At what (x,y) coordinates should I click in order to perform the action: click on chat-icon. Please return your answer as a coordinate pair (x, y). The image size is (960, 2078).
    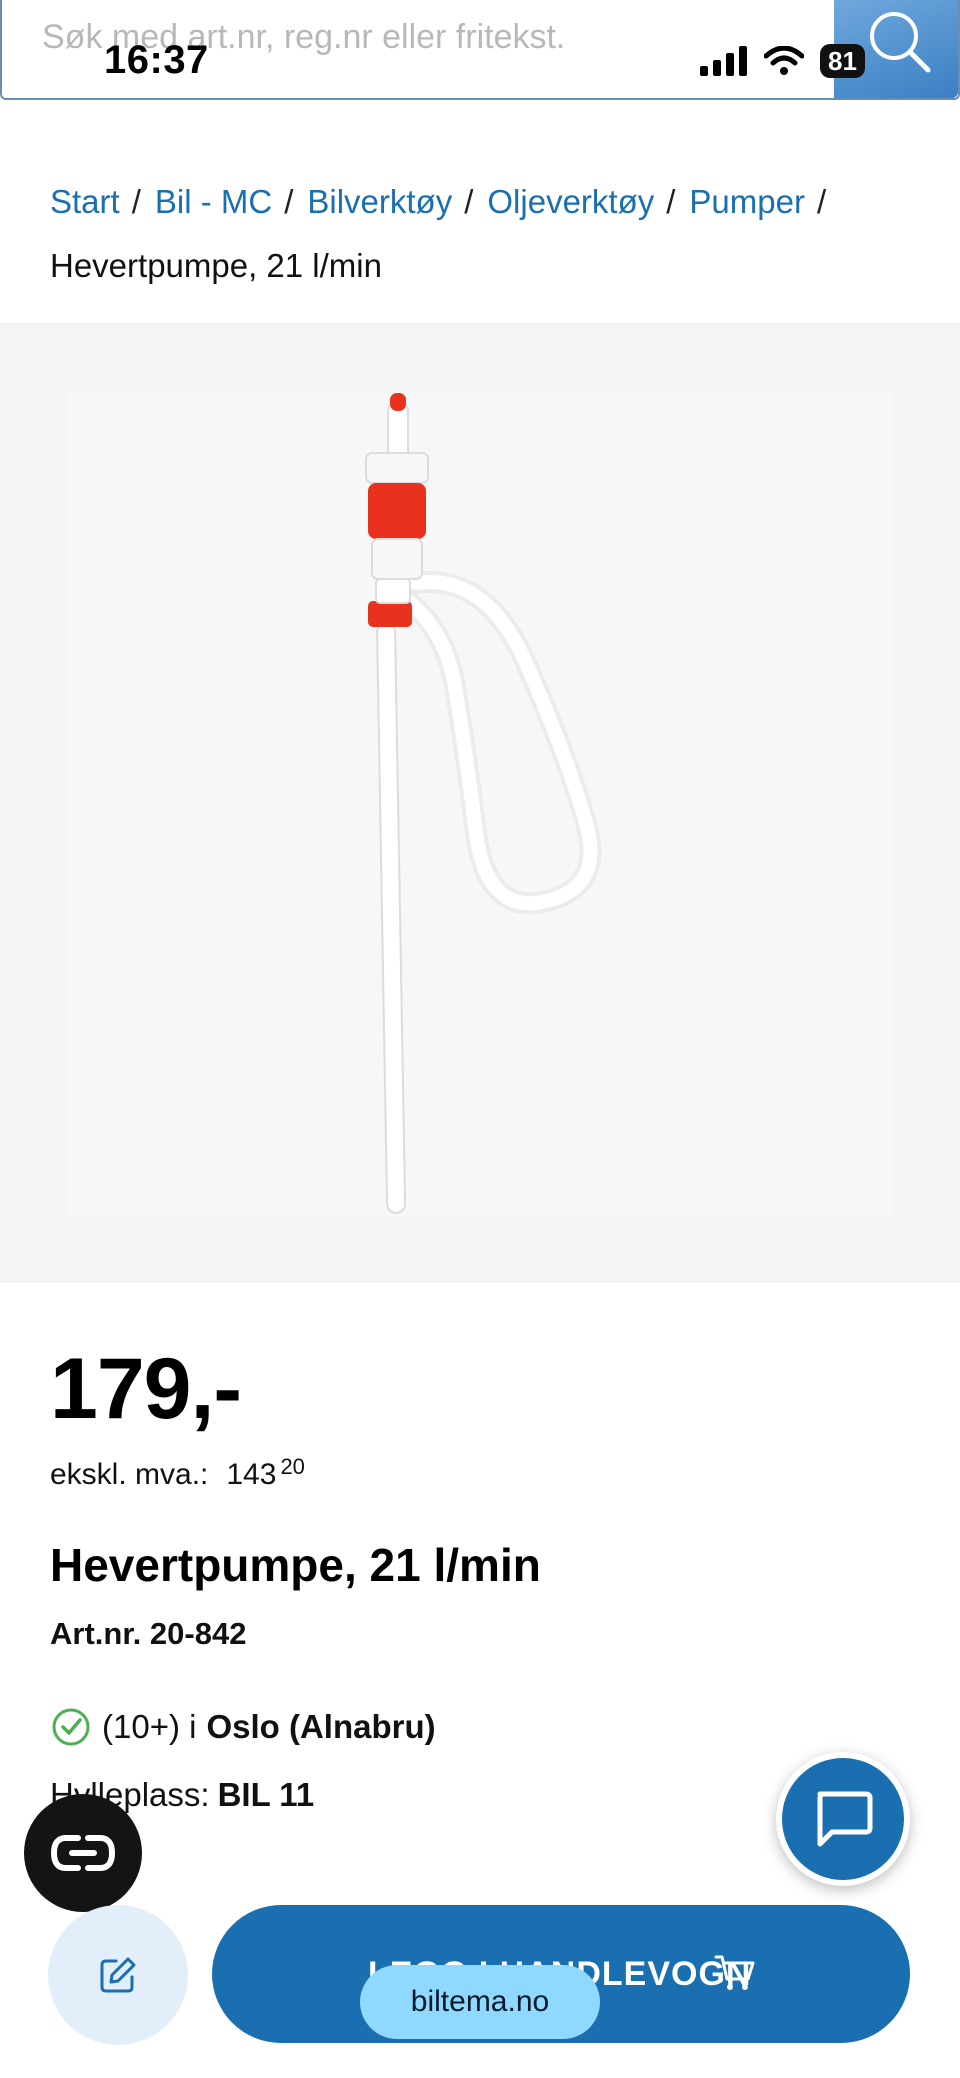
    Looking at the image, I should click on (845, 1819).